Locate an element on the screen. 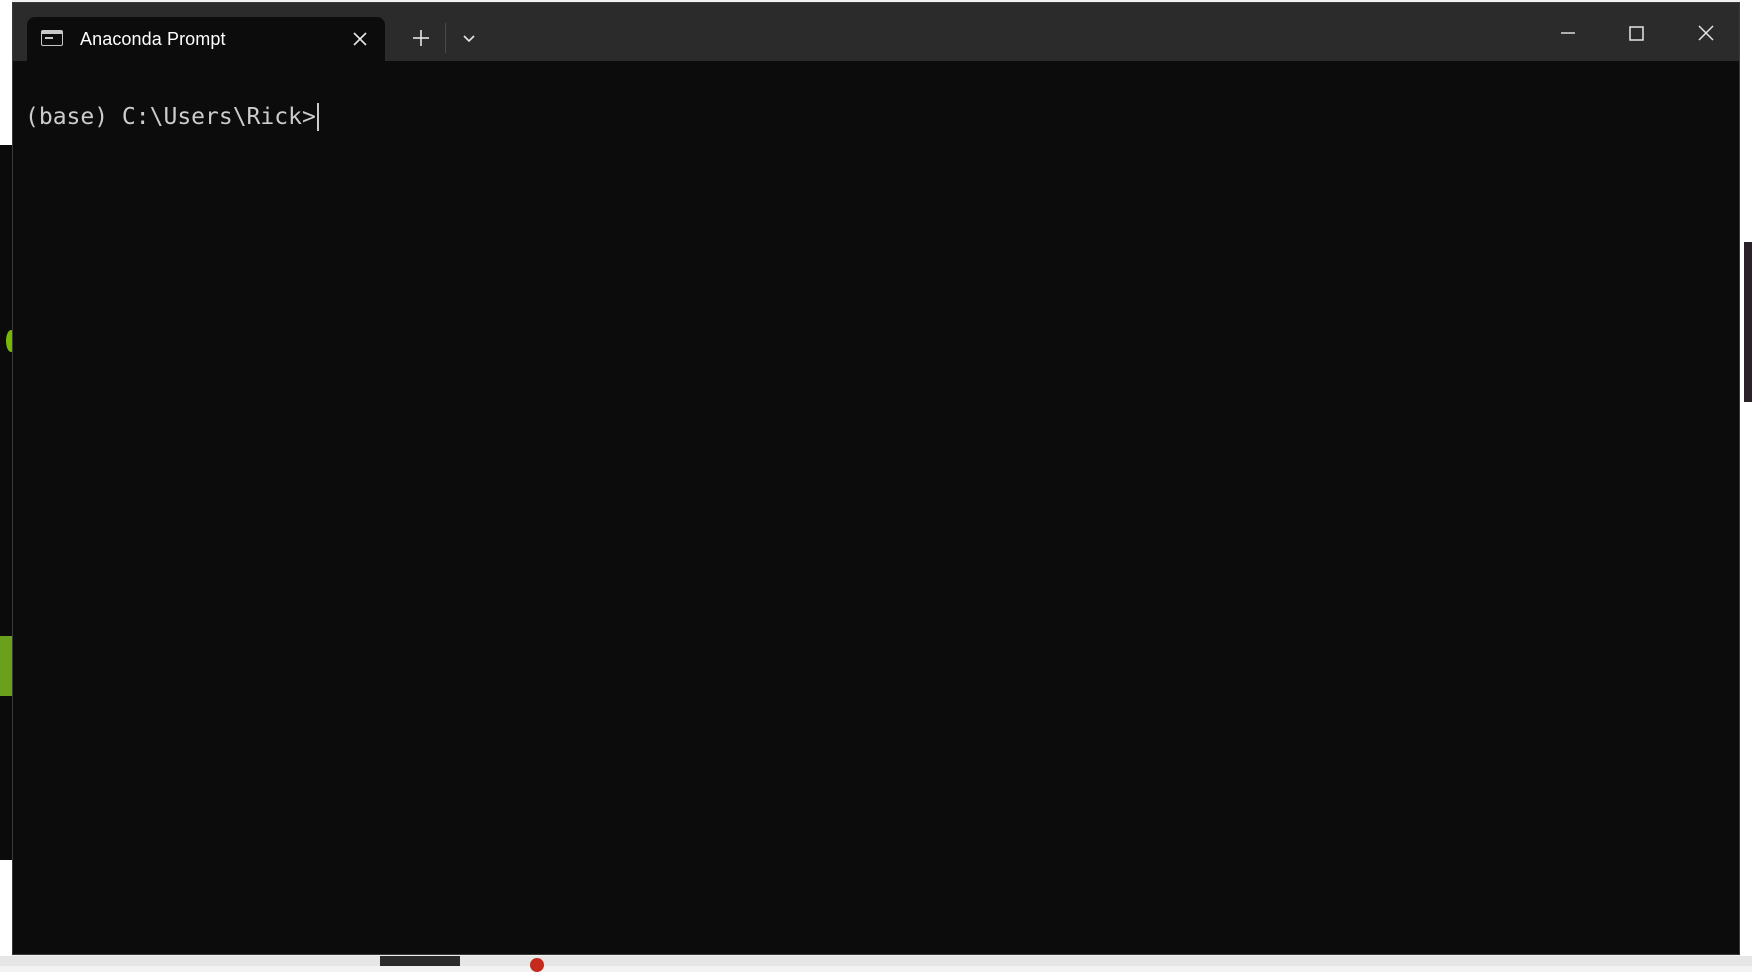 Image resolution: width=1752 pixels, height=972 pixels. tab-close-button is located at coordinates (360, 39).